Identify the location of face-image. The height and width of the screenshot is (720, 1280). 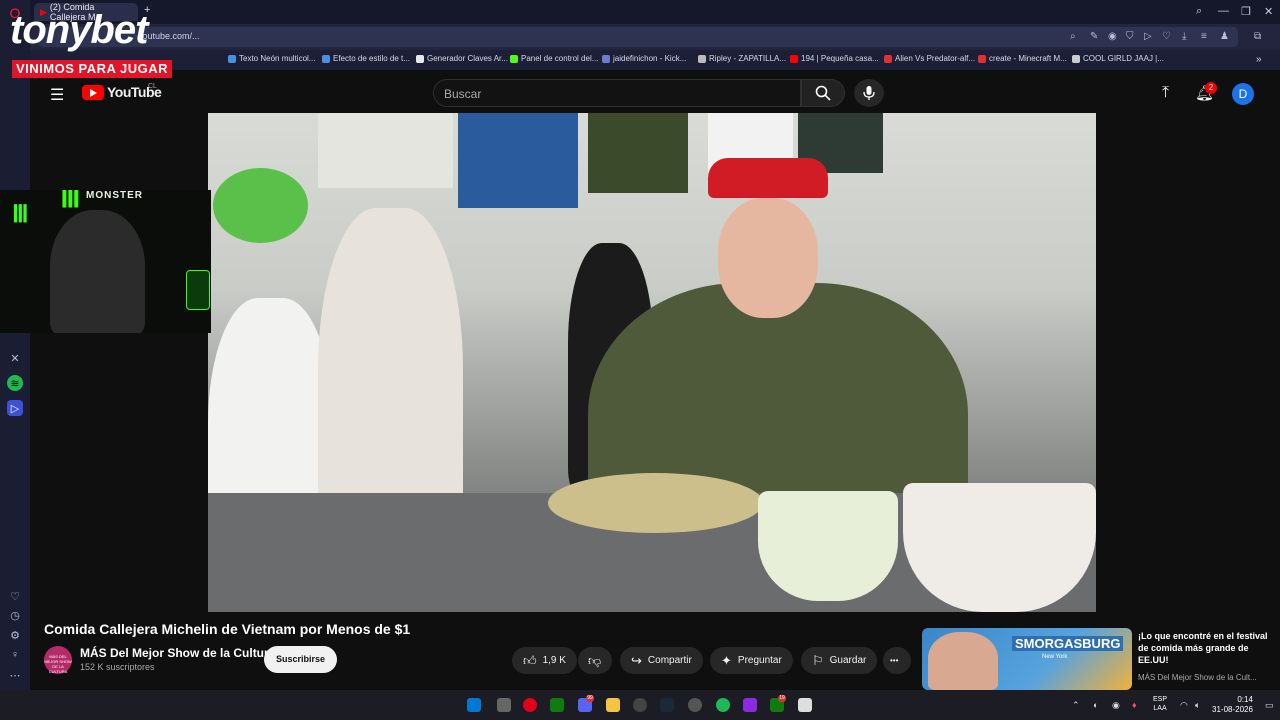
(768, 258).